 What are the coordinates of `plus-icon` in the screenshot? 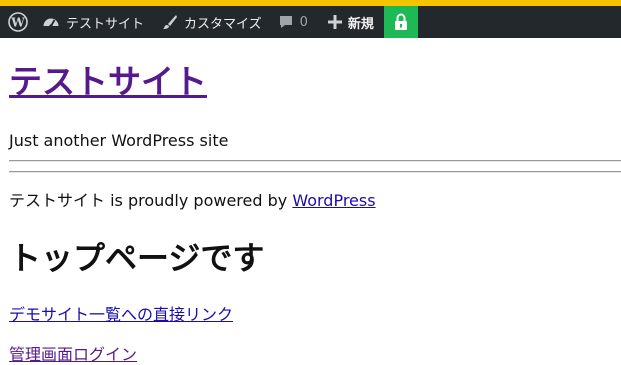 It's located at (334, 22).